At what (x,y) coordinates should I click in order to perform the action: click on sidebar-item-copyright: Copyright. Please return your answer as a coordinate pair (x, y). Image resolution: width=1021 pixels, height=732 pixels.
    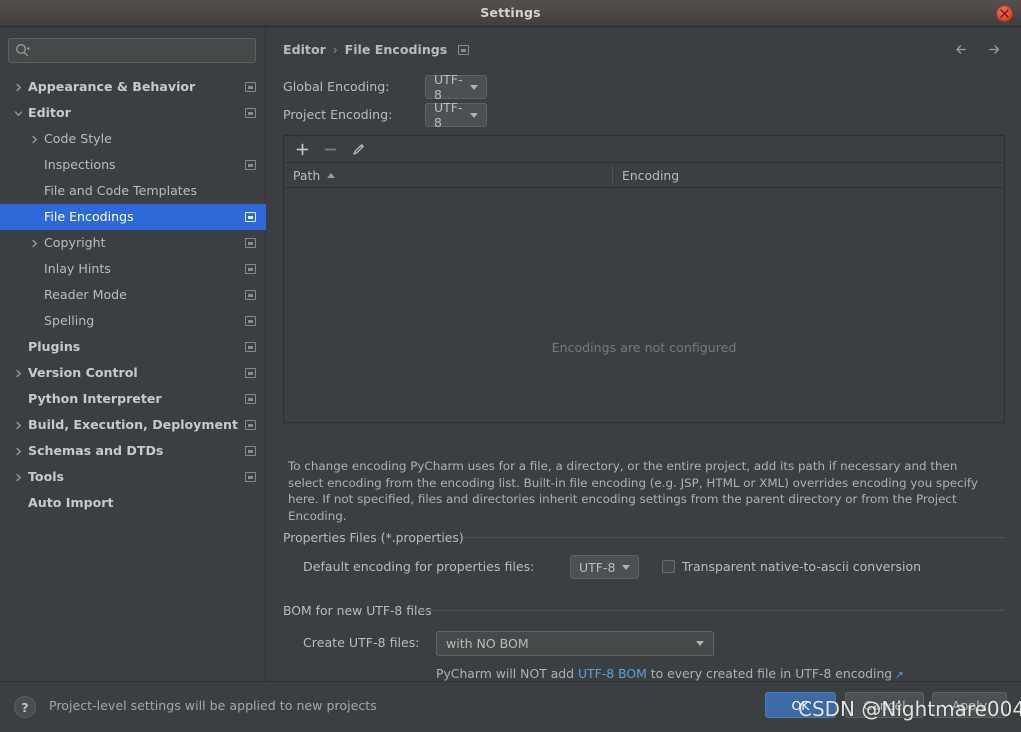
    Looking at the image, I should click on (133, 243).